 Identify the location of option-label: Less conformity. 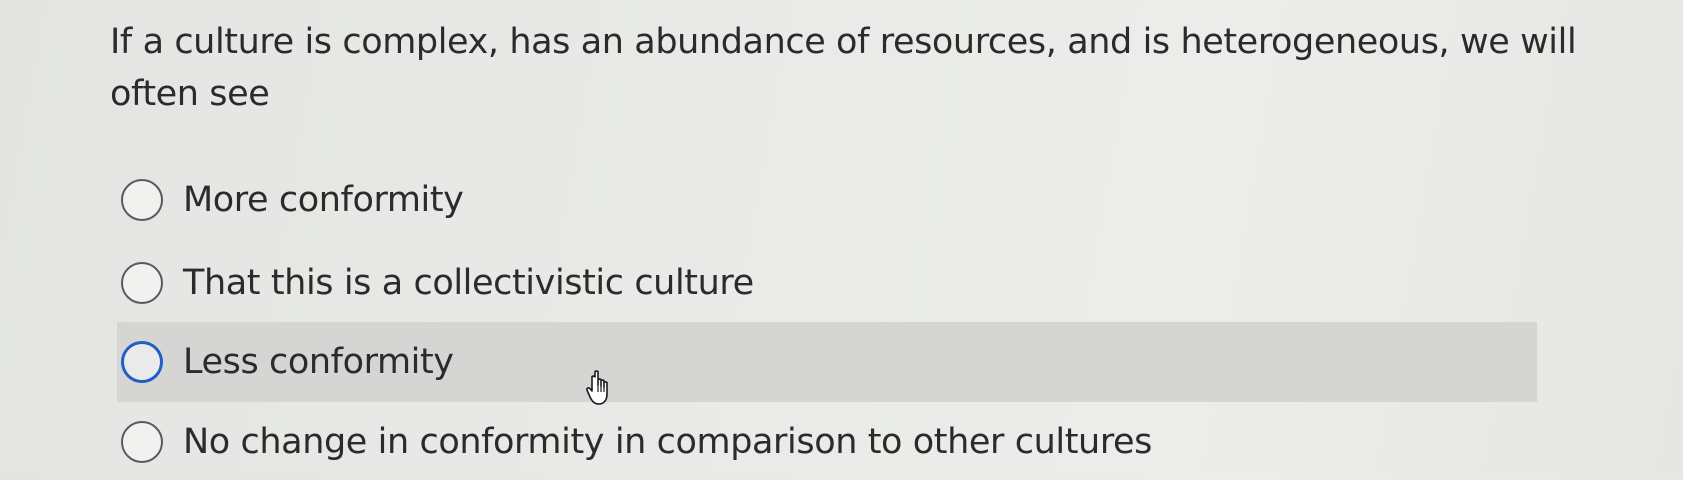
(318, 362).